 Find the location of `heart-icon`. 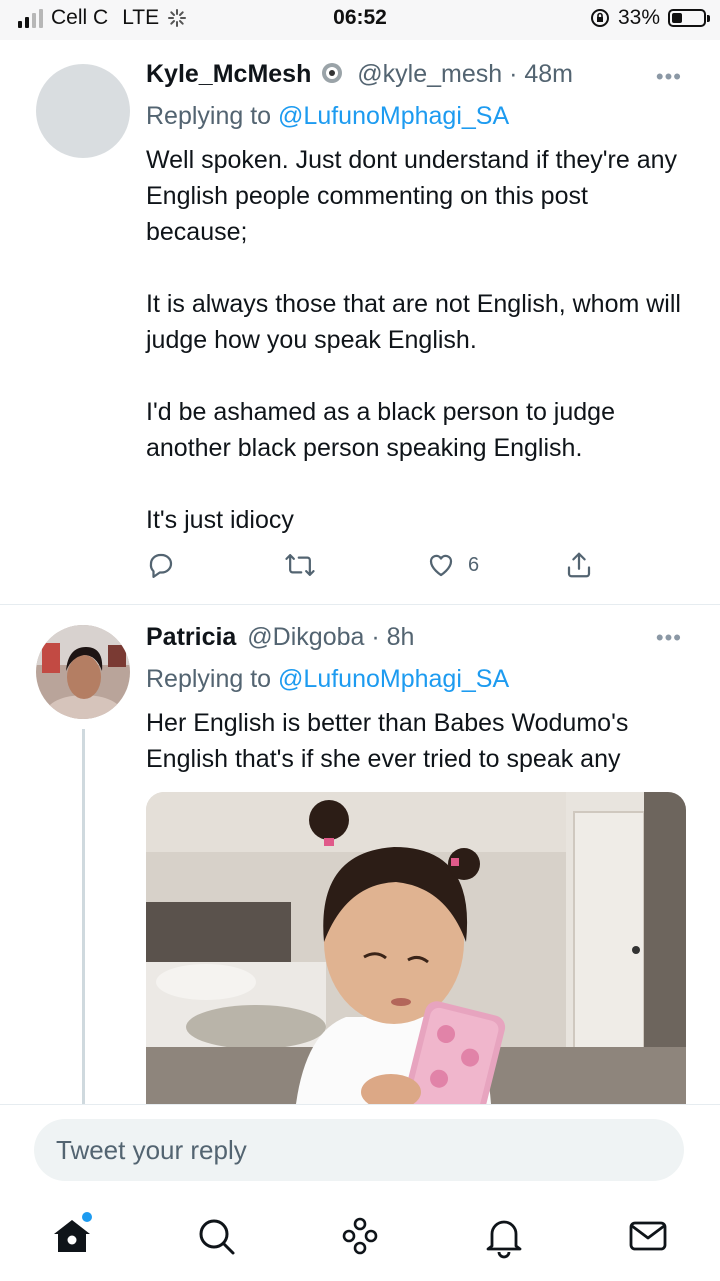

heart-icon is located at coordinates (441, 565).